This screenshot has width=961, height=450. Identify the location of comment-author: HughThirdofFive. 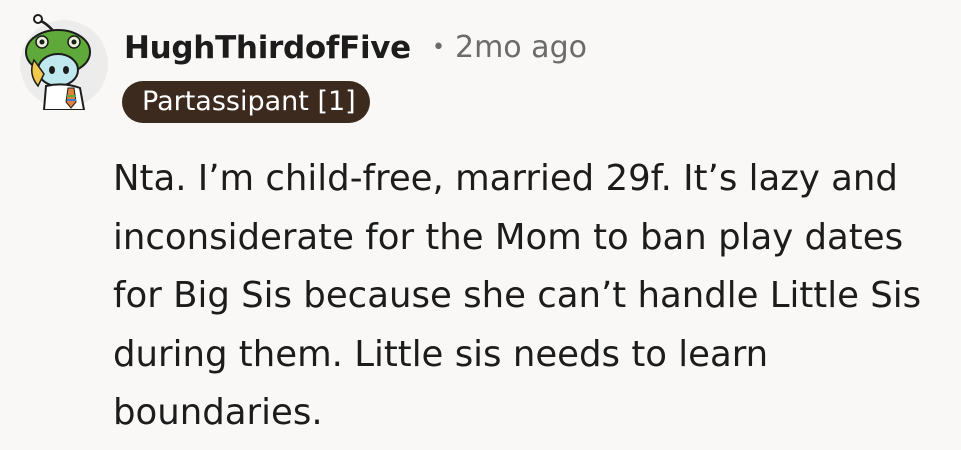
(267, 48).